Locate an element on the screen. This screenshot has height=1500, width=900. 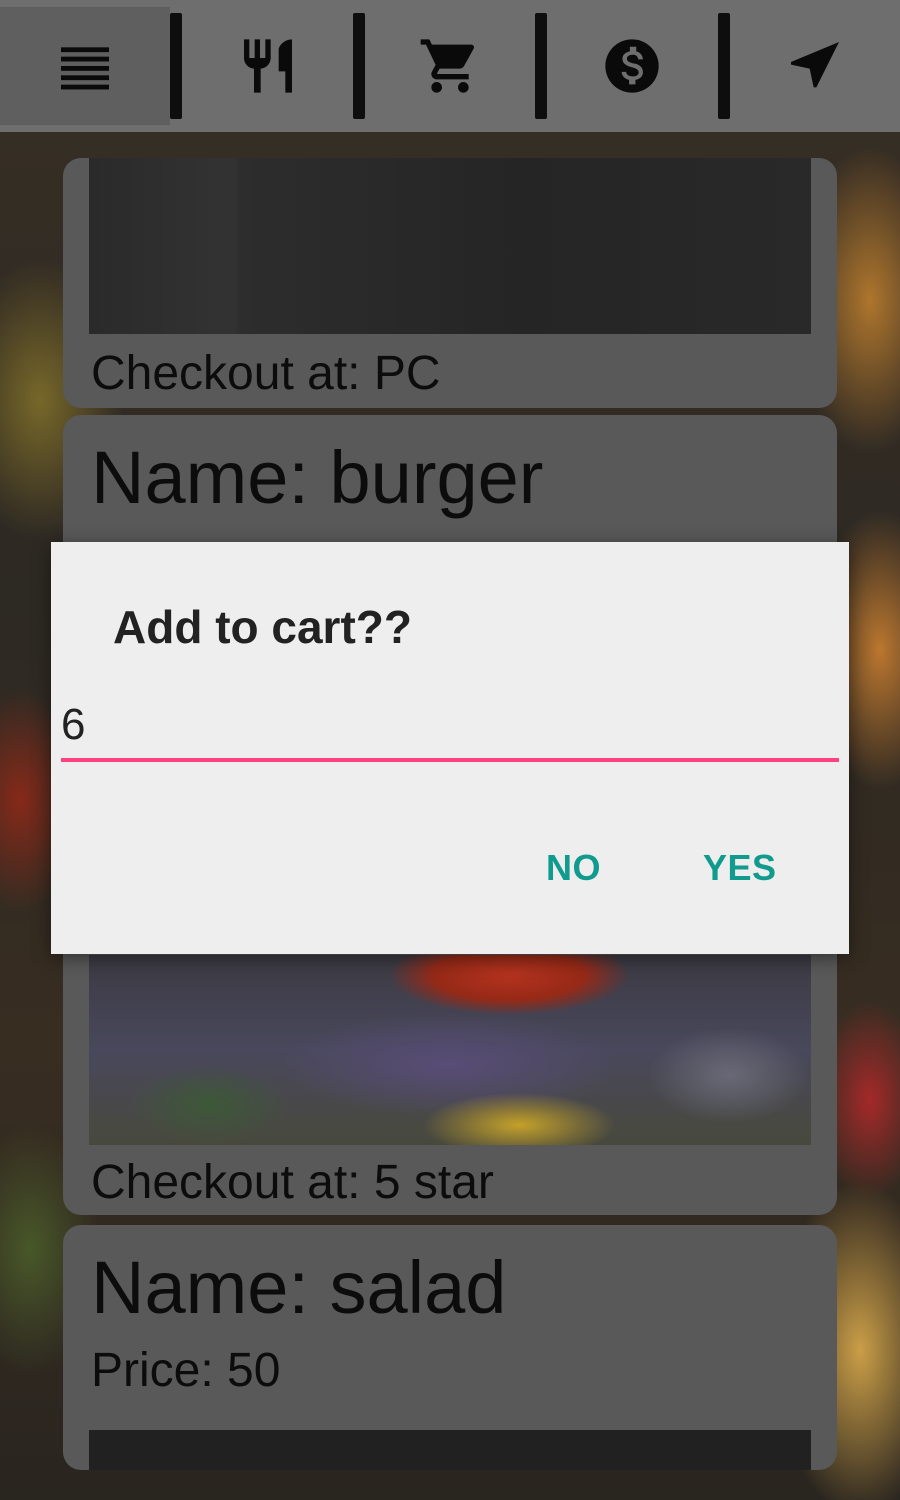
tab-cart is located at coordinates (450, 66).